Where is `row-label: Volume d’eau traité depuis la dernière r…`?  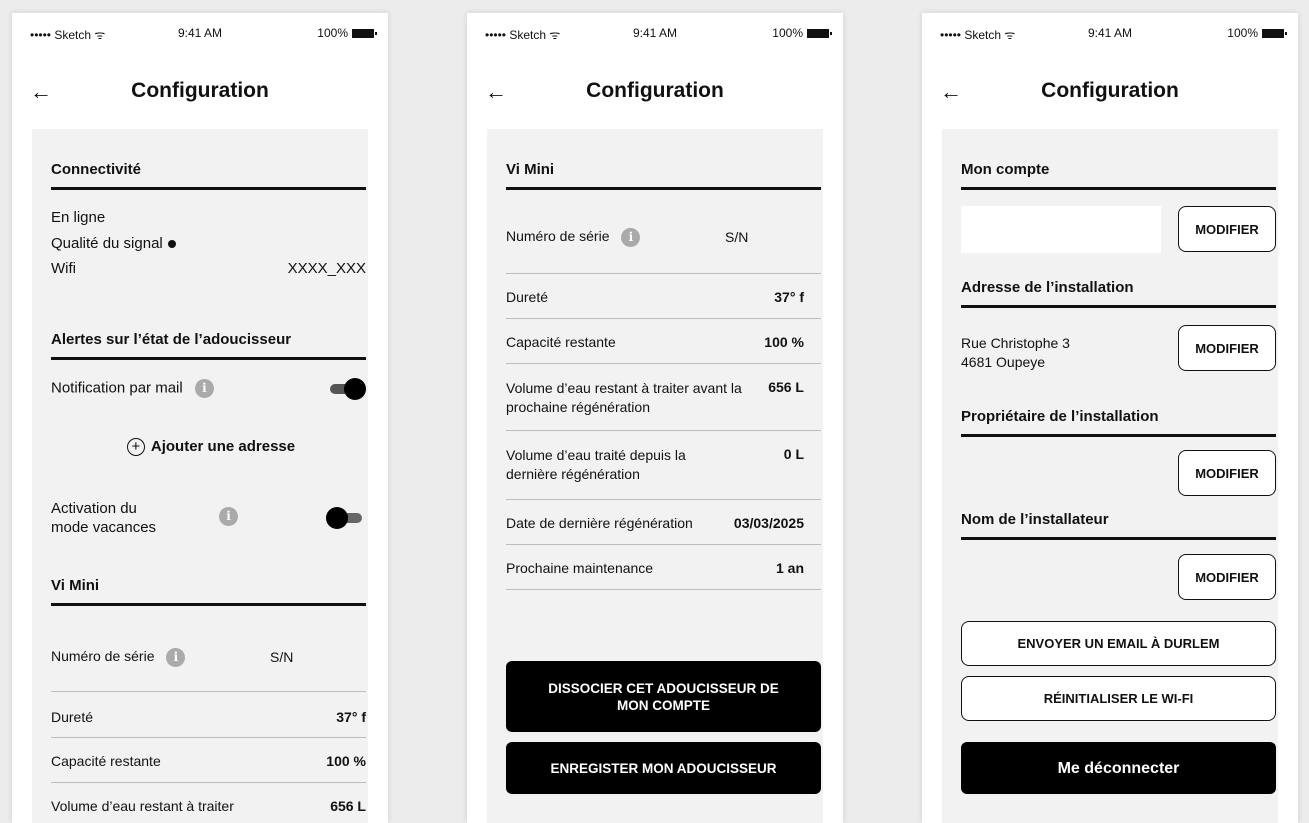 row-label: Volume d’eau traité depuis la dernière r… is located at coordinates (596, 464).